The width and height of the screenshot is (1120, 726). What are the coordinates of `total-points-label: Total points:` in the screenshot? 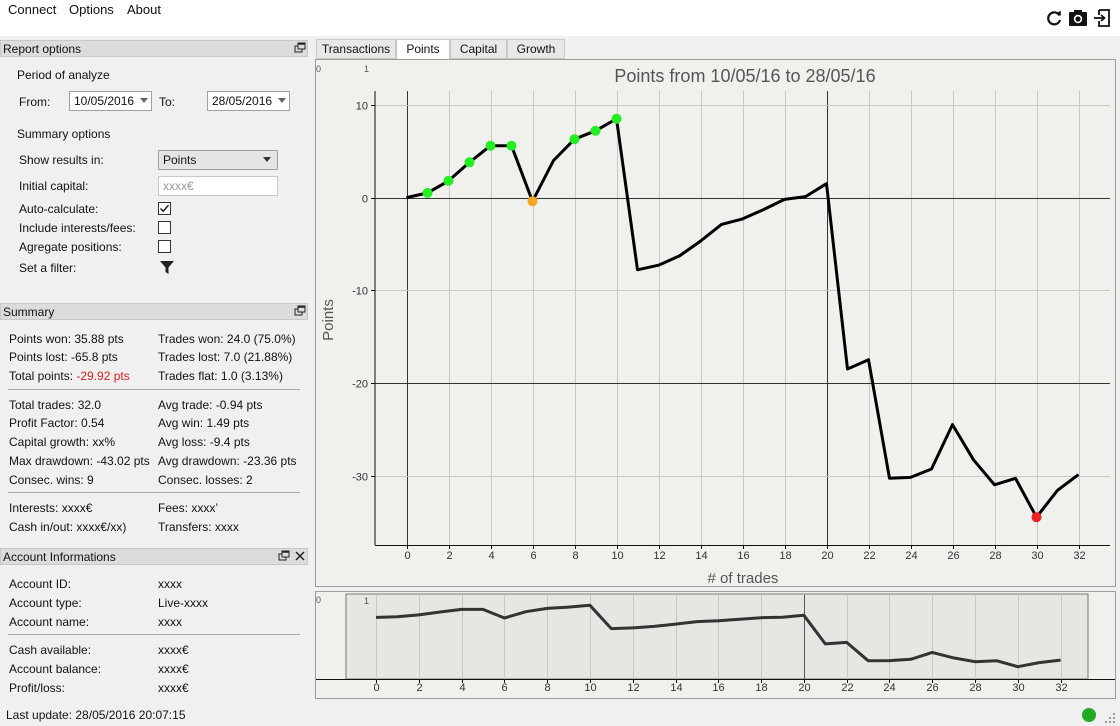 It's located at (43, 376).